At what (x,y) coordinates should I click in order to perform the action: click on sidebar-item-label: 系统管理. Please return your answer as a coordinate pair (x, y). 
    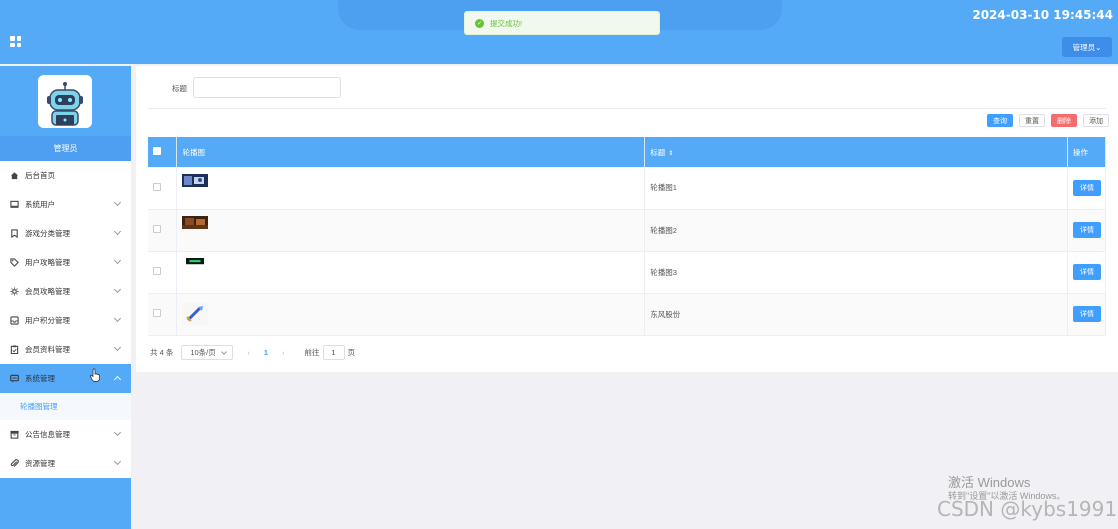
    Looking at the image, I should click on (40, 378).